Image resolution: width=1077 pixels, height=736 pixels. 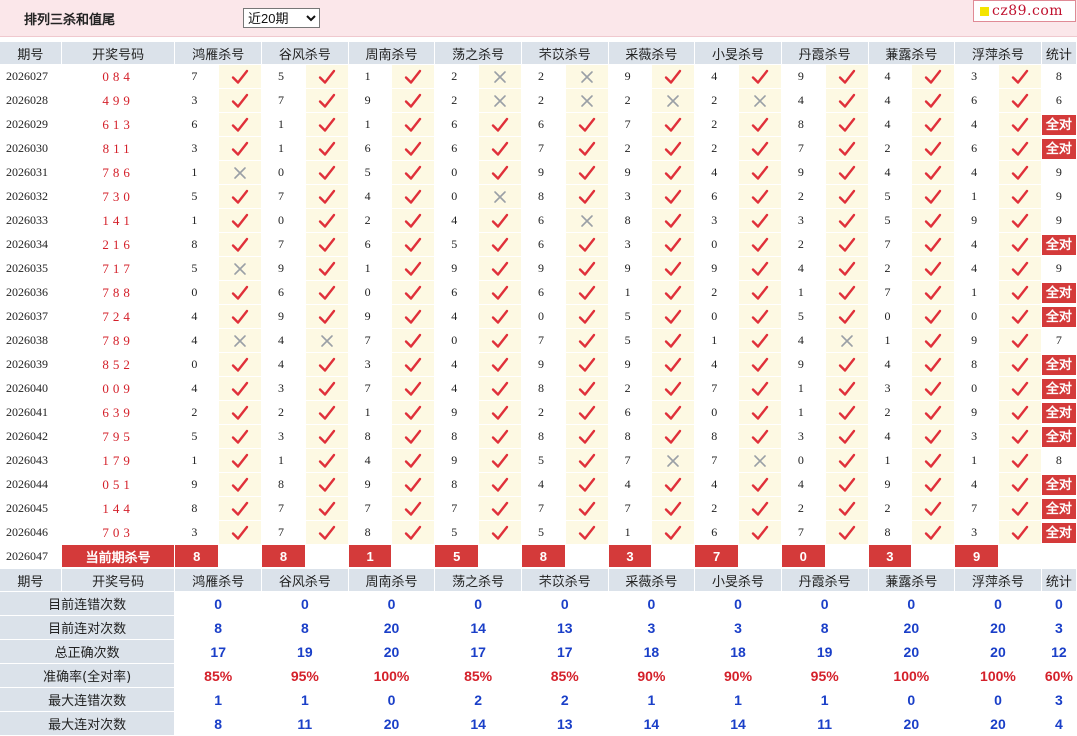 I want to click on col-header-stat: 统计, so click(x=1059, y=53).